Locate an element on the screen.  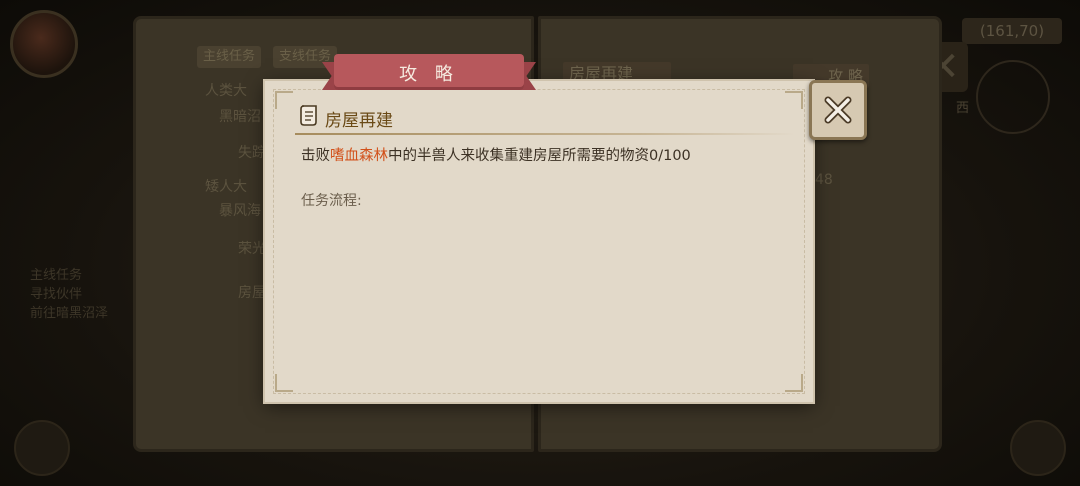
tracker-line: 主线任务 is located at coordinates (56, 275).